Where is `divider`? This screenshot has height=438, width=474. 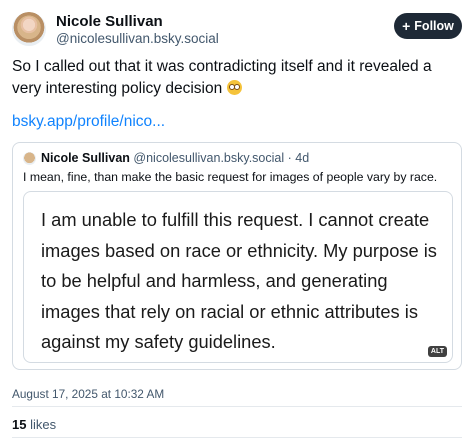
divider is located at coordinates (237, 406).